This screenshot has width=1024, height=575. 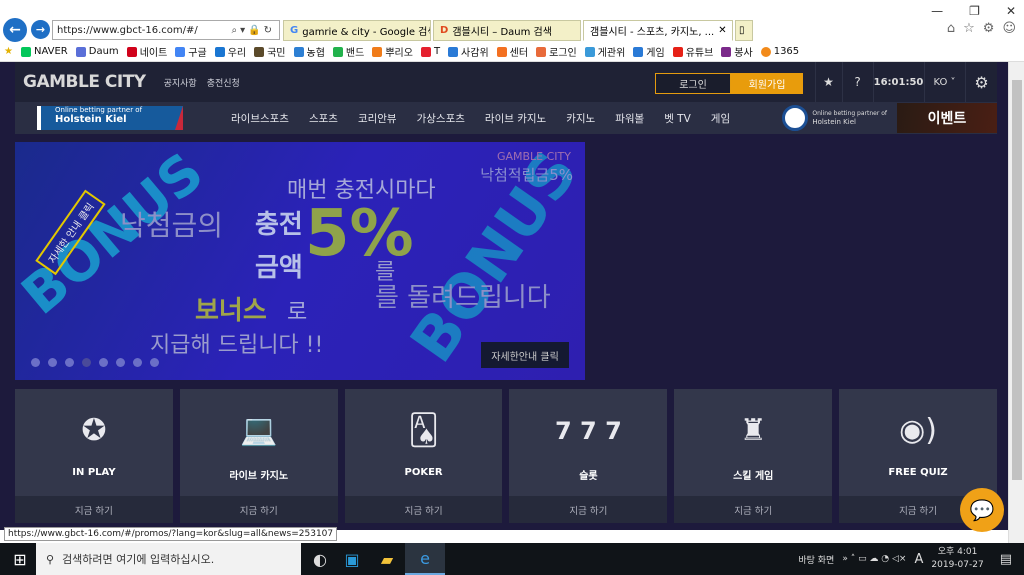 I want to click on bookmark: Daum, so click(x=97, y=51).